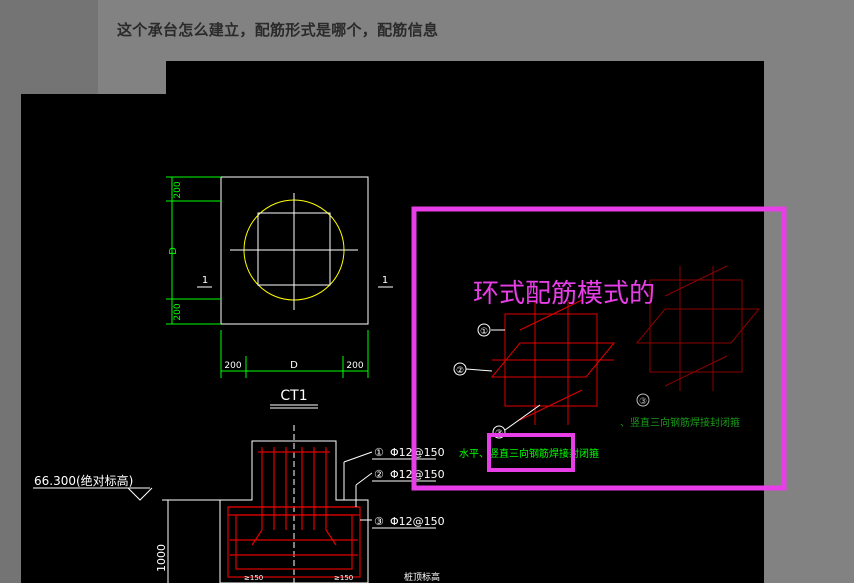  What do you see at coordinates (417, 521) in the screenshot?
I see `rebar-3-spec: Φ12@150` at bounding box center [417, 521].